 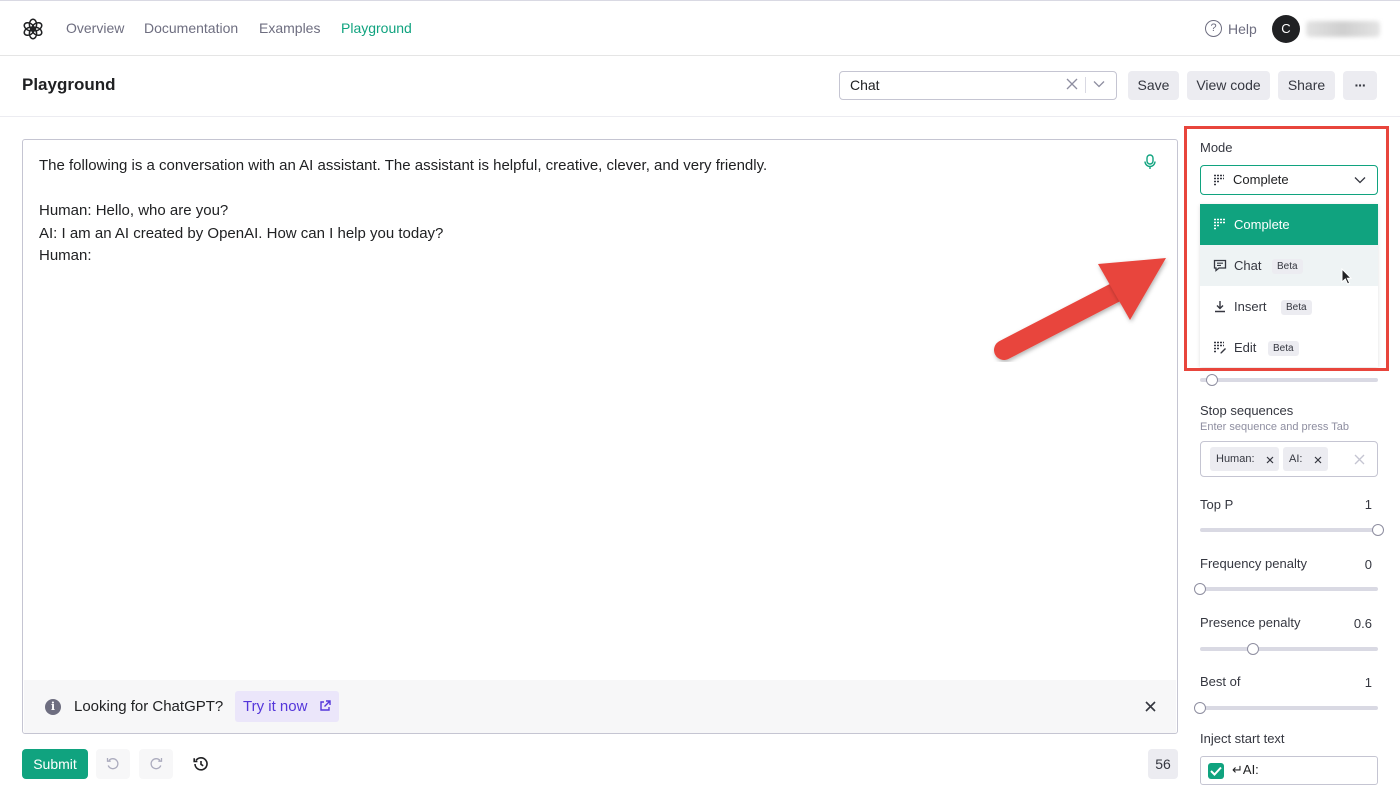 What do you see at coordinates (1343, 29) in the screenshot?
I see `user-name-redacted` at bounding box center [1343, 29].